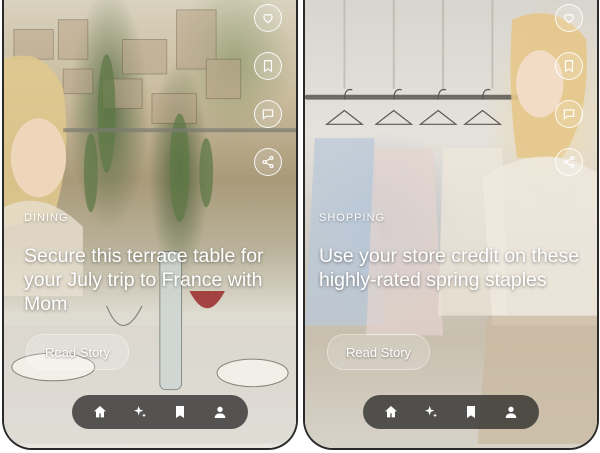 Image resolution: width=600 pixels, height=453 pixels. What do you see at coordinates (352, 218) in the screenshot?
I see `category-label: SHOPPING` at bounding box center [352, 218].